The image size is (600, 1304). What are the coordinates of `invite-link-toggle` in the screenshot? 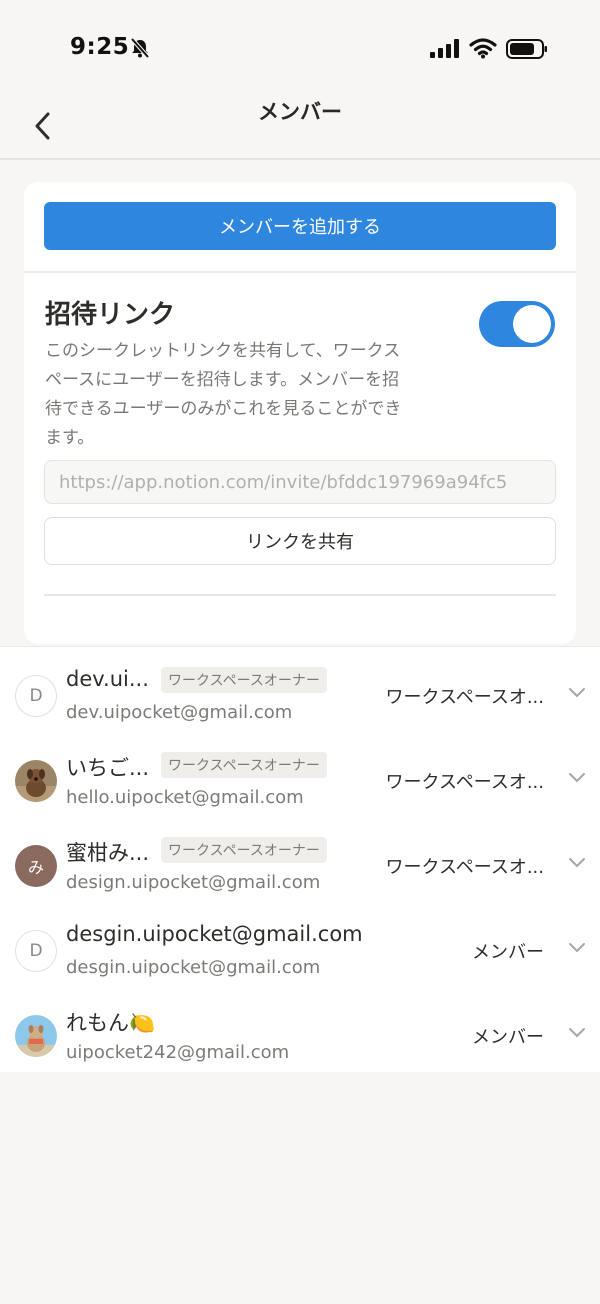 It's located at (517, 324).